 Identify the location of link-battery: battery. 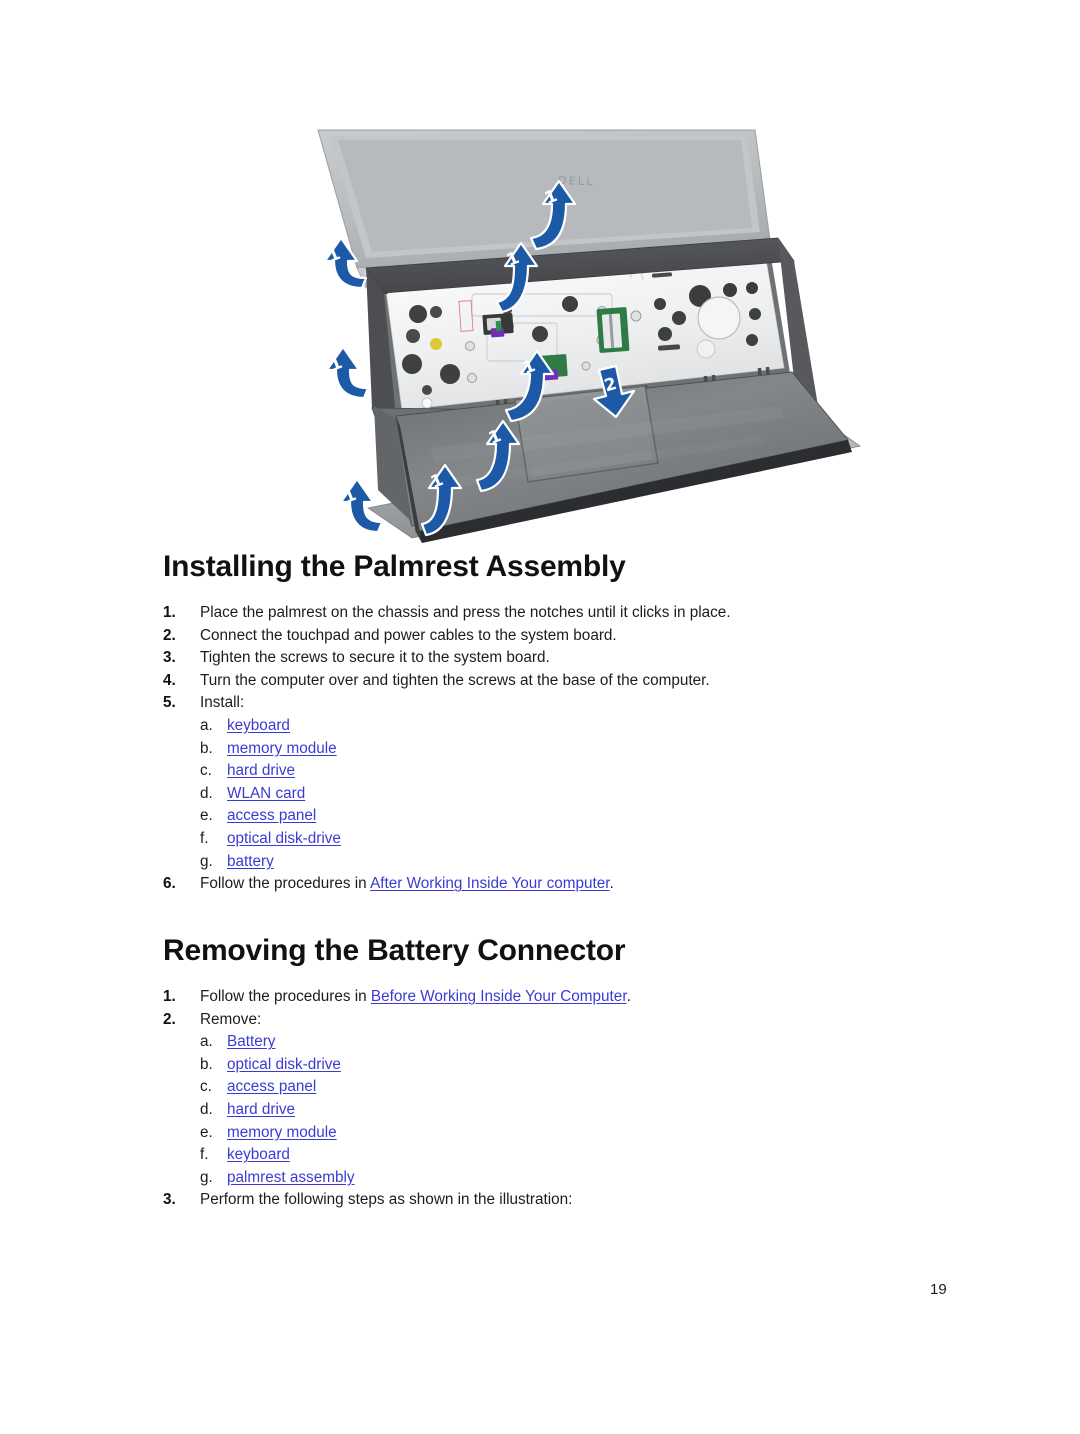
(250, 861).